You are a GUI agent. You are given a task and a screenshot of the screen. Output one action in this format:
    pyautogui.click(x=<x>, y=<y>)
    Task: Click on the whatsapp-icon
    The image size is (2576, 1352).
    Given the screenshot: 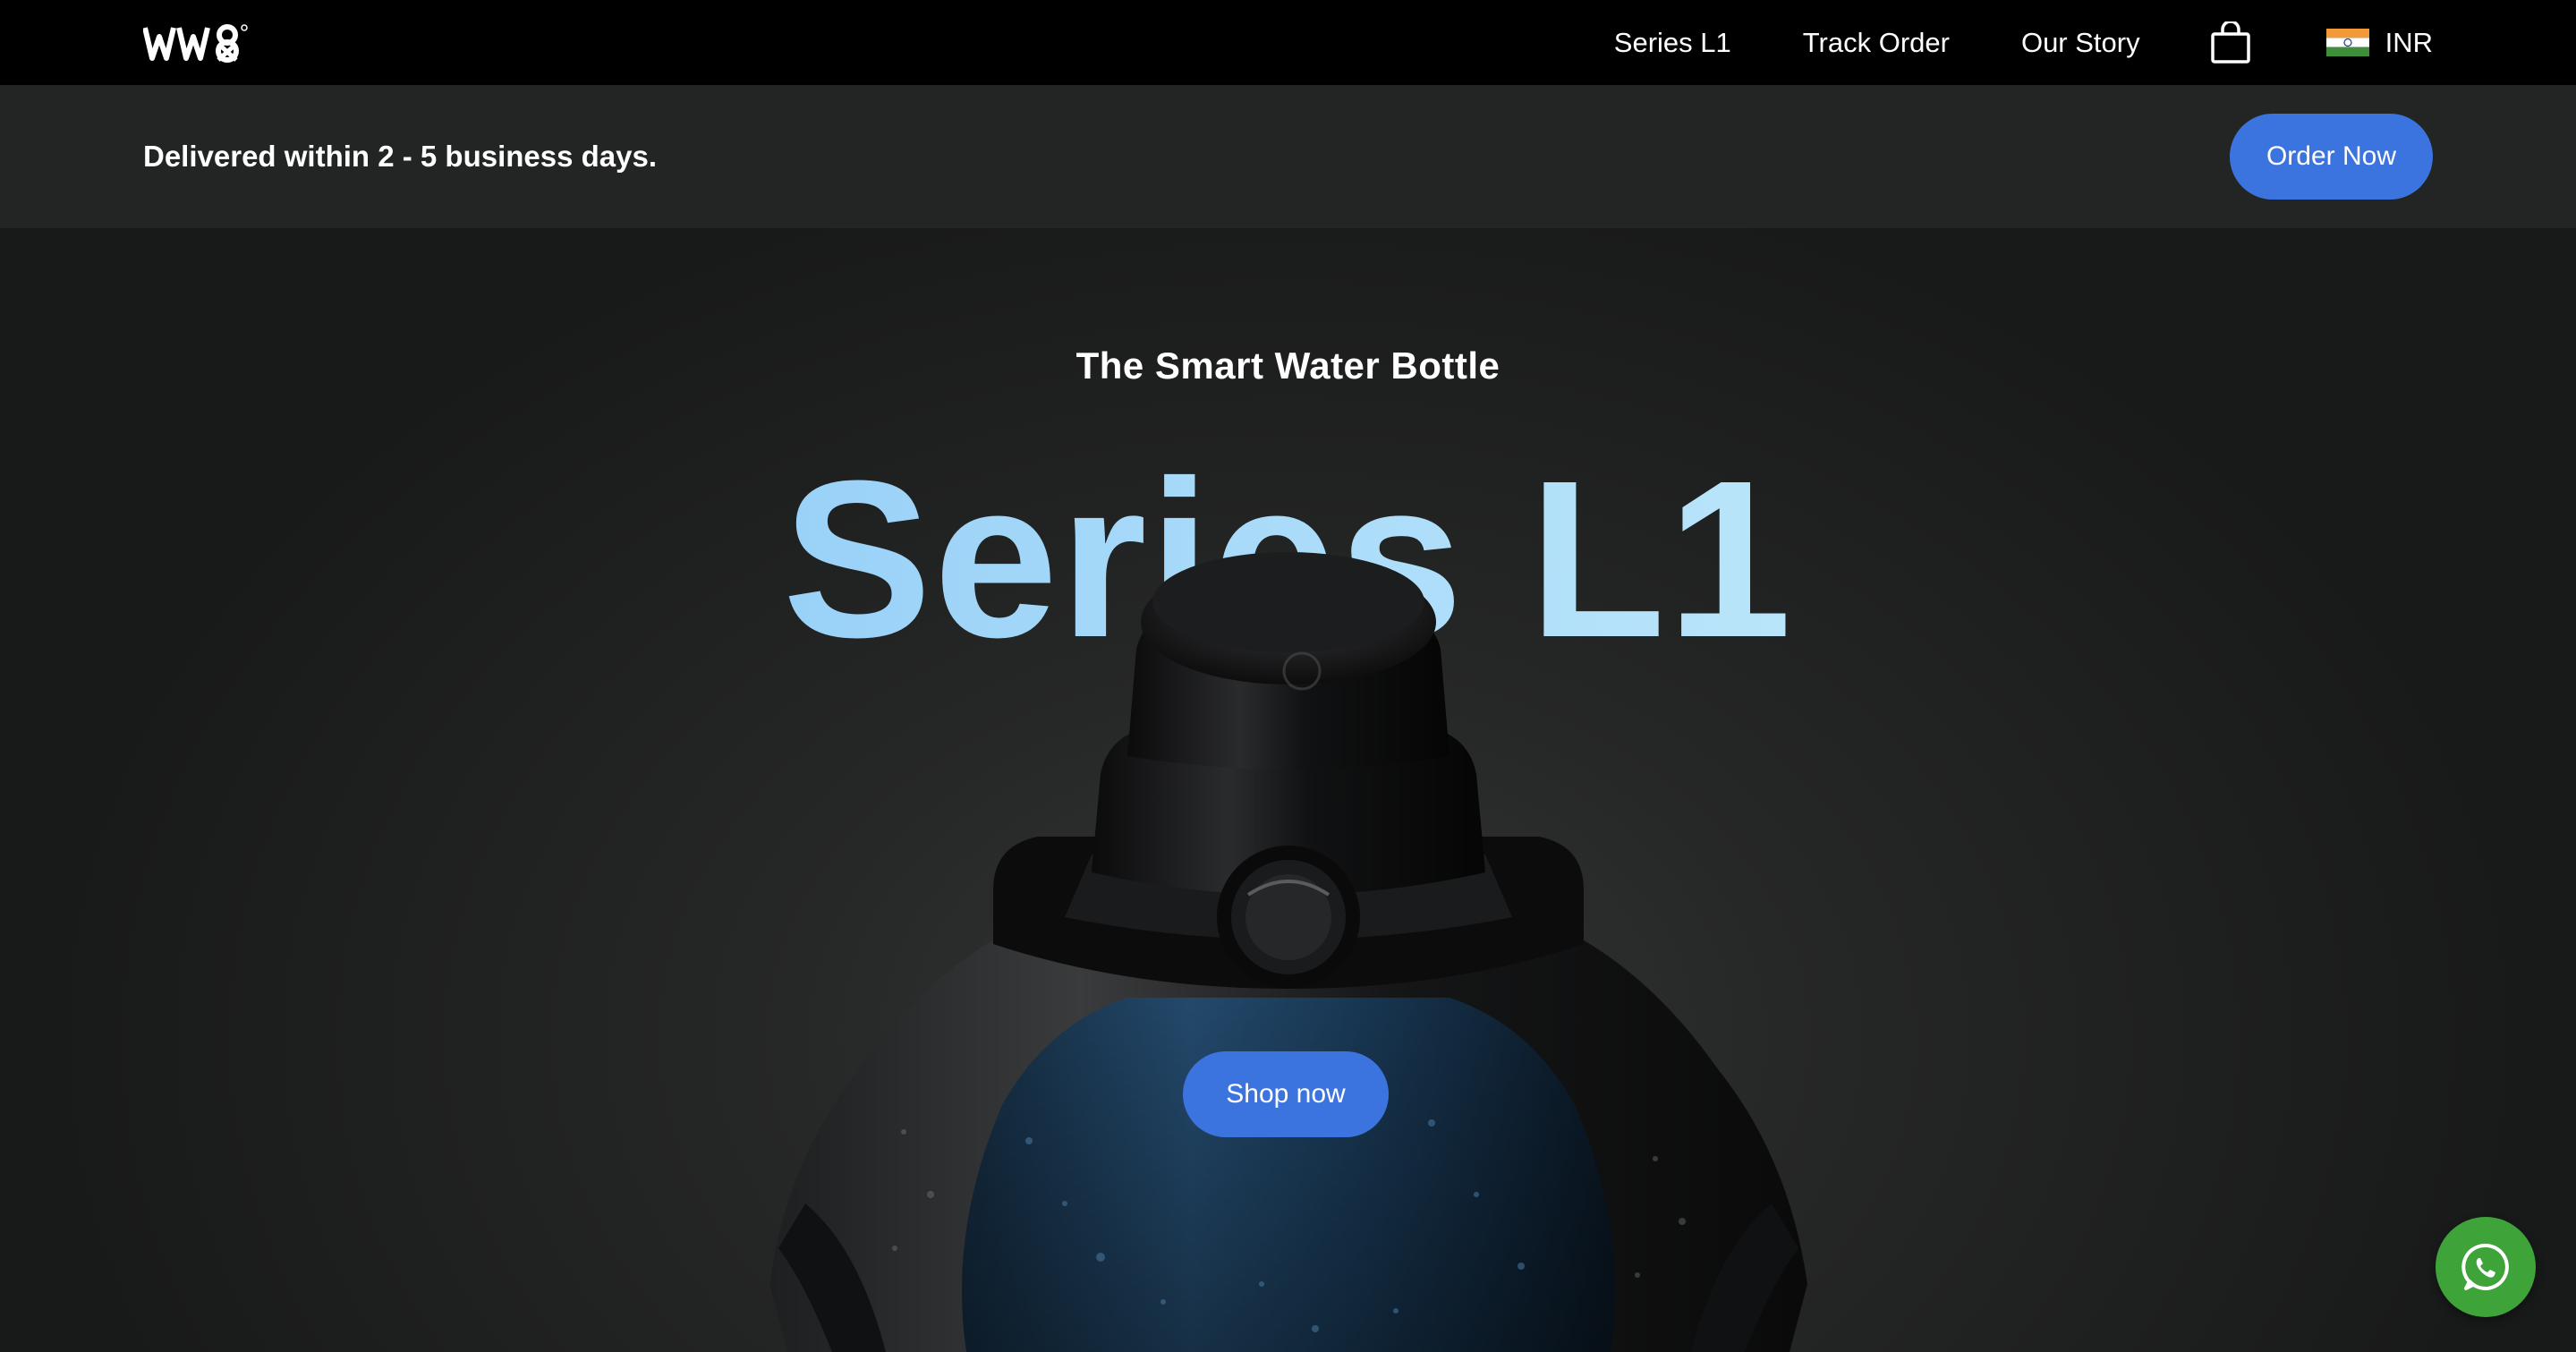 What is the action you would take?
    pyautogui.click(x=2485, y=1266)
    